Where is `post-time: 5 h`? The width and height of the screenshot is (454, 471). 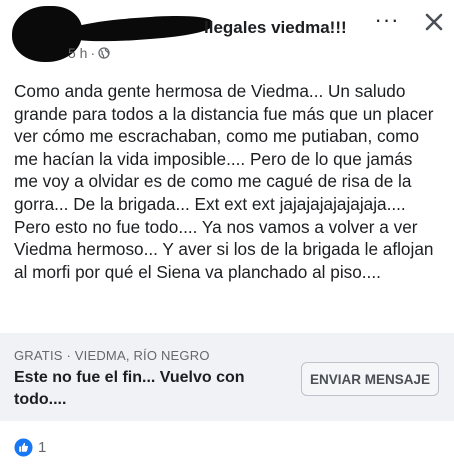 post-time: 5 h is located at coordinates (77, 53).